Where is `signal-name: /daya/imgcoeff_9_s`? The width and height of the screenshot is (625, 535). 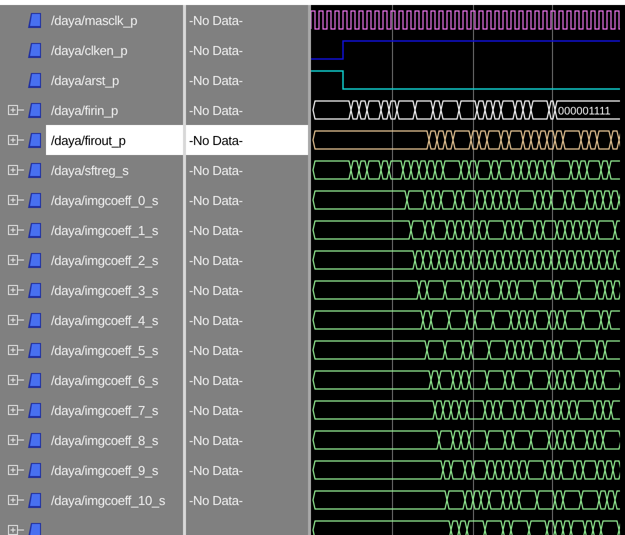 signal-name: /daya/imgcoeff_9_s is located at coordinates (104, 470).